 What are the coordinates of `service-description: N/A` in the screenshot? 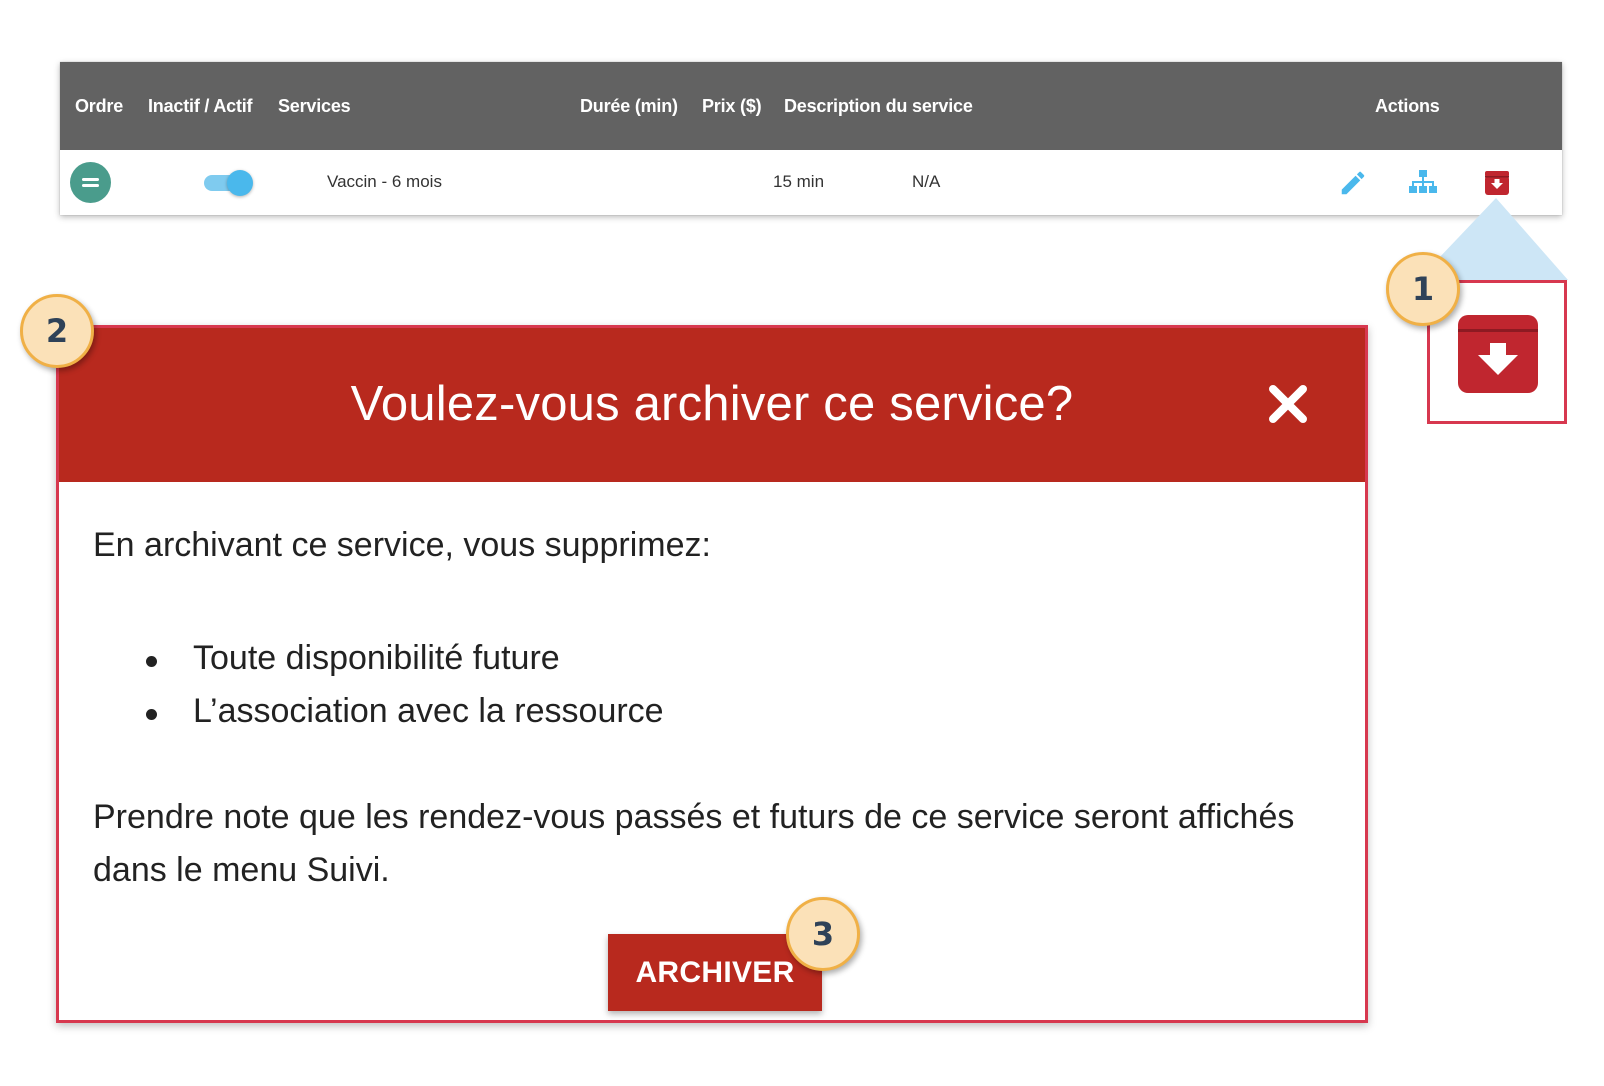 It's located at (926, 181).